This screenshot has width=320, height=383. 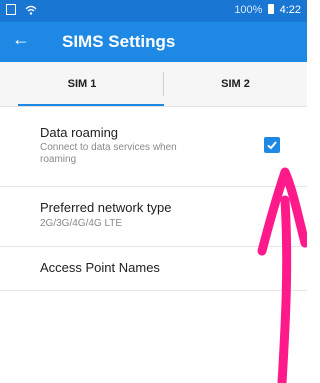 I want to click on annotation-arrow, so click(x=282, y=275).